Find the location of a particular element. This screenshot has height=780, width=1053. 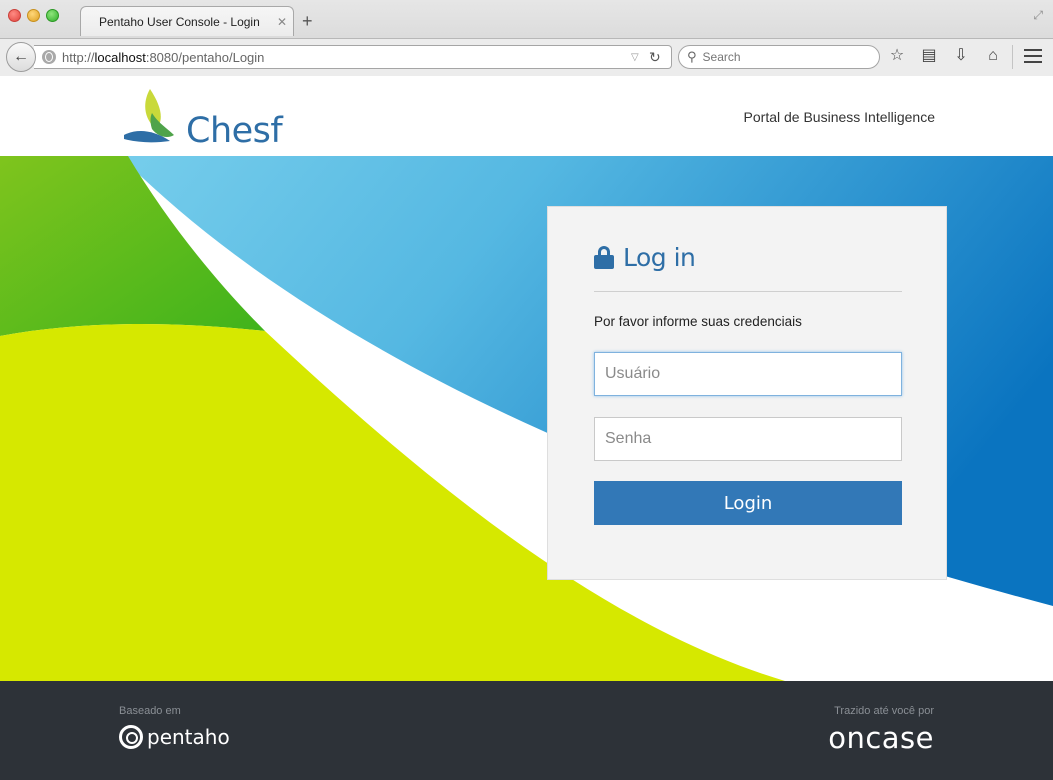

window-controls is located at coordinates (33, 15).